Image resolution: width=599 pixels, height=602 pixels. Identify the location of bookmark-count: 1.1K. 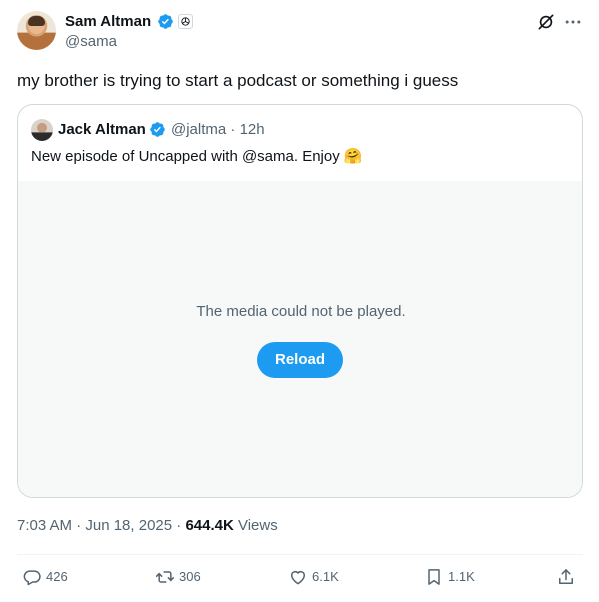
(461, 576).